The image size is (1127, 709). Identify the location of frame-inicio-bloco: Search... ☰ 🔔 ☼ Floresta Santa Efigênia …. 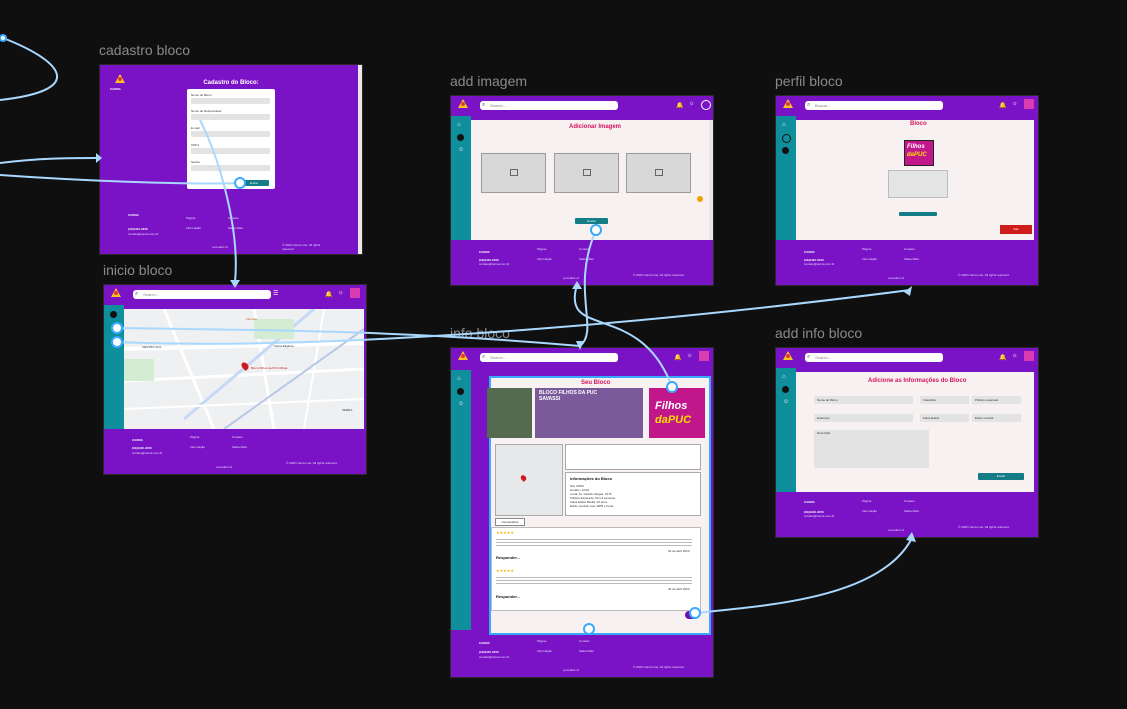
(235, 379).